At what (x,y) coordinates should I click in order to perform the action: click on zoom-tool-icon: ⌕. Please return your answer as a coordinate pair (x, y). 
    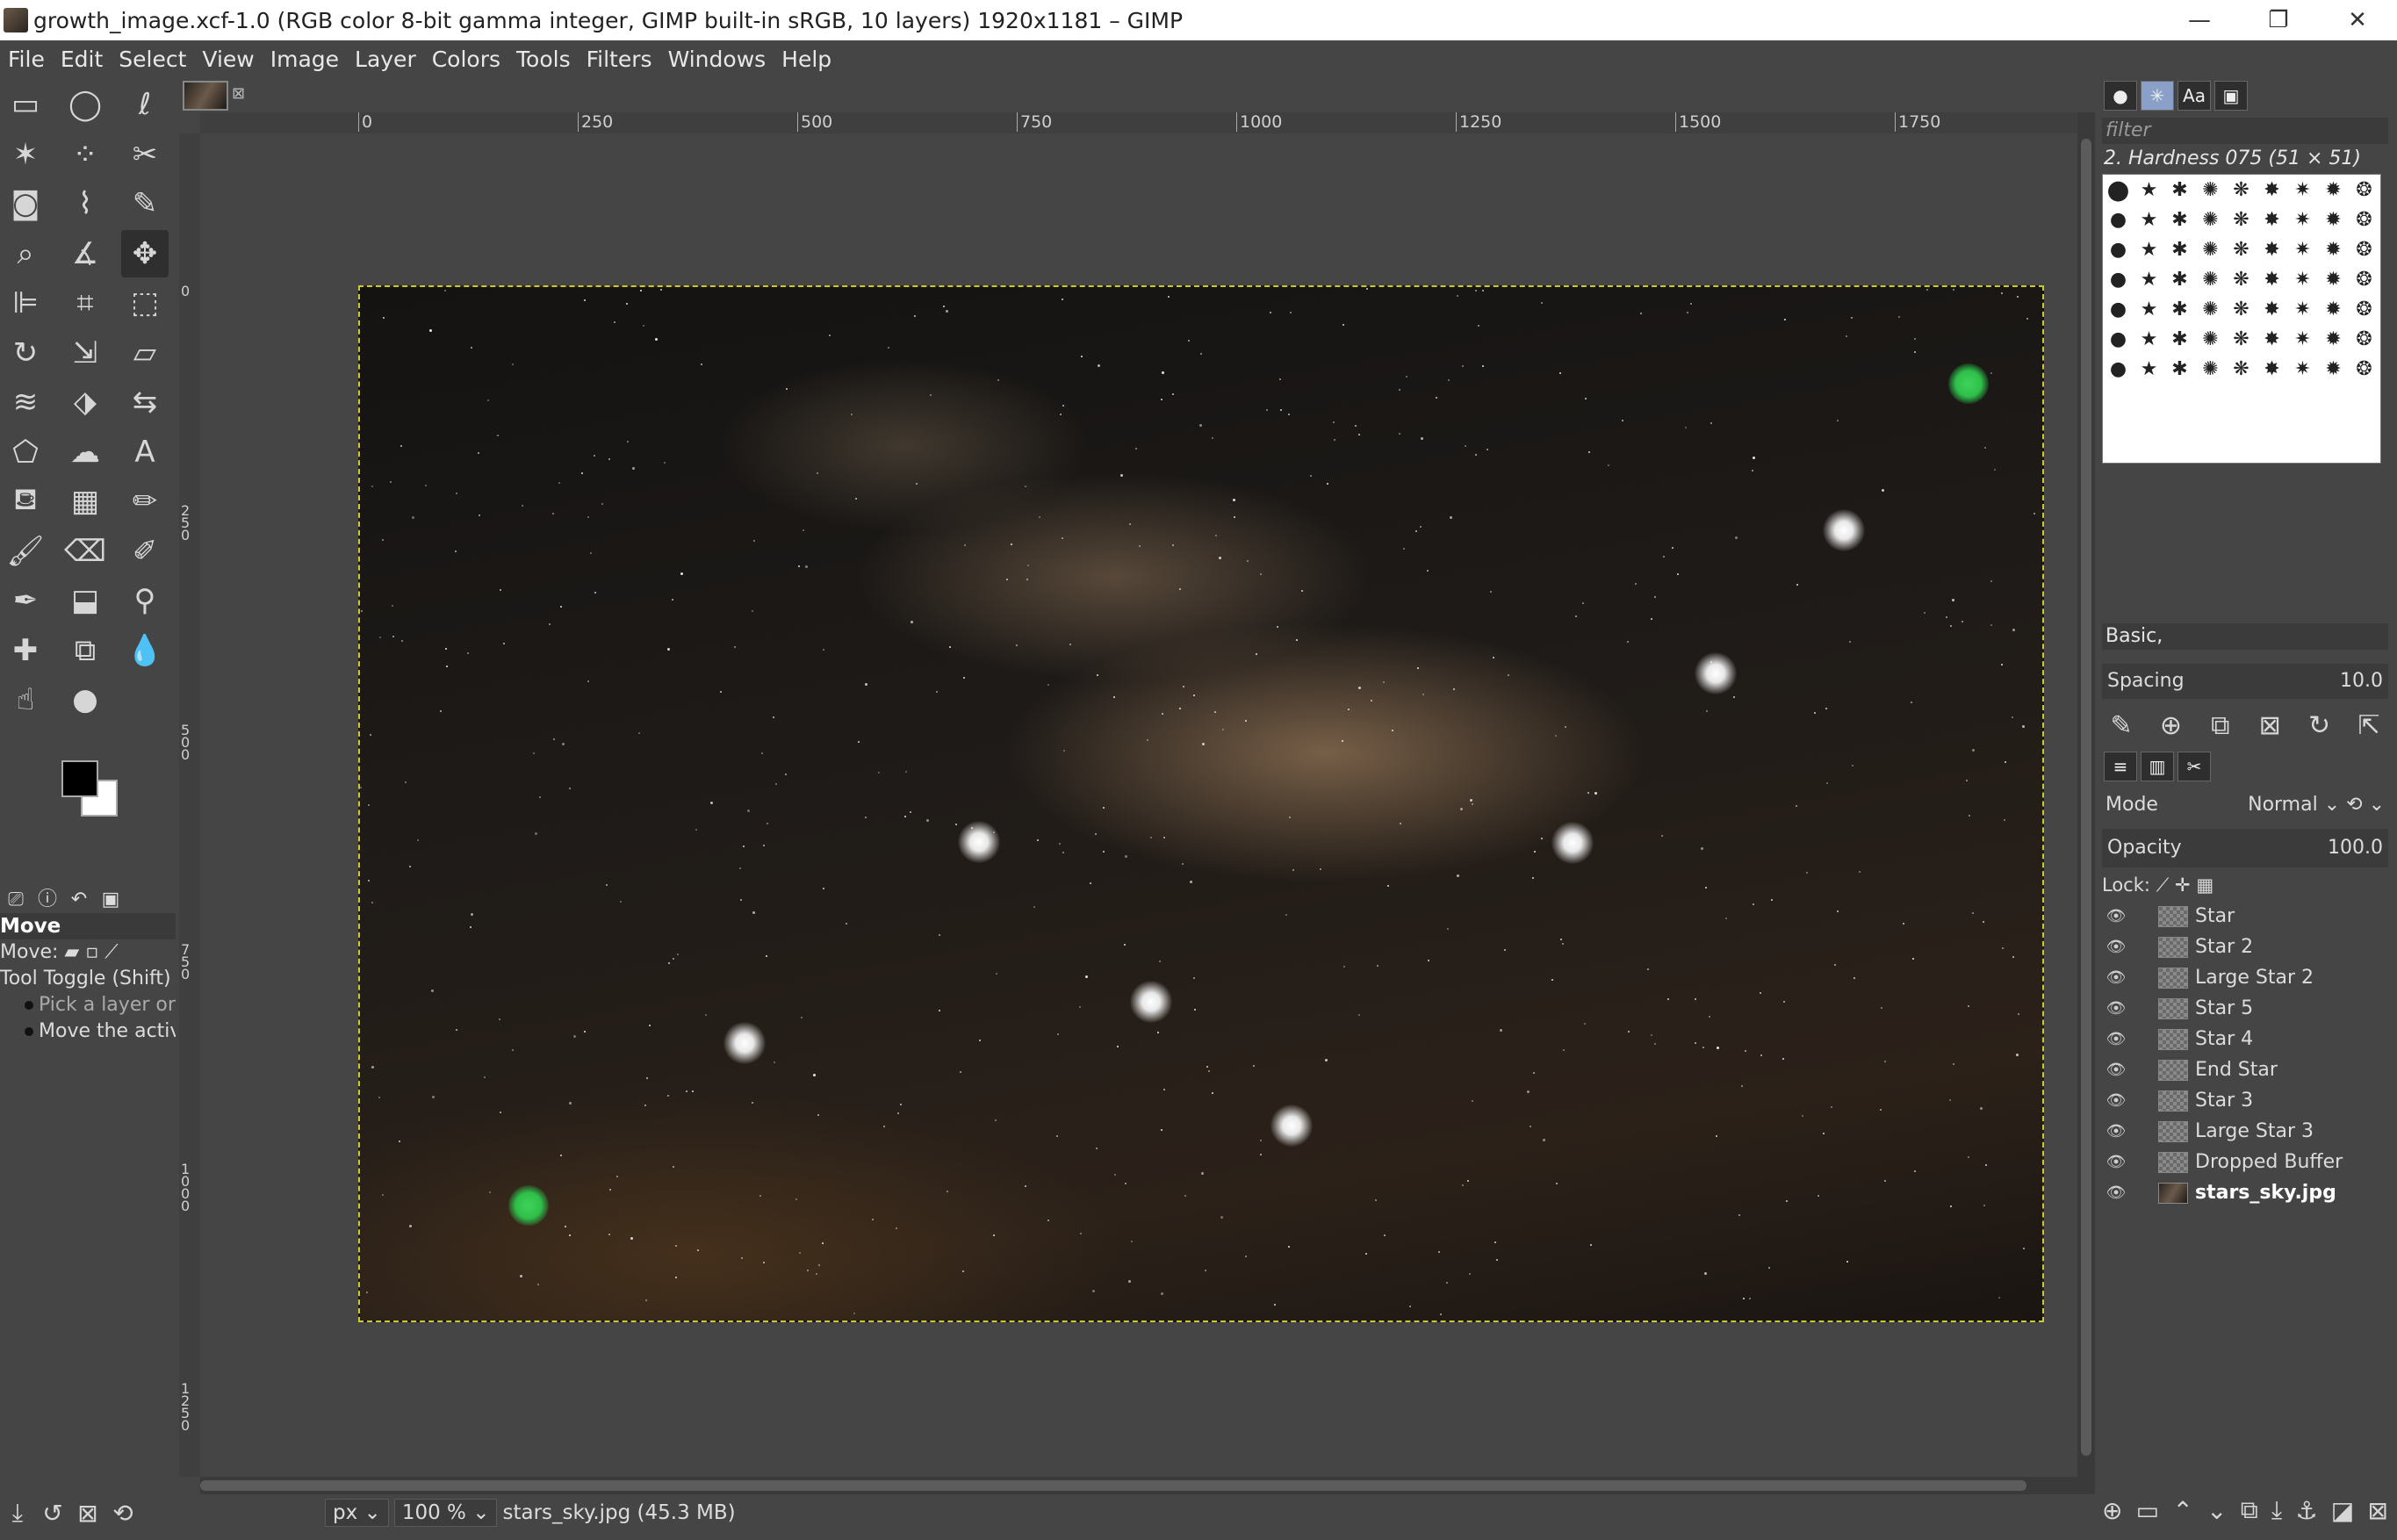
    Looking at the image, I should click on (25, 253).